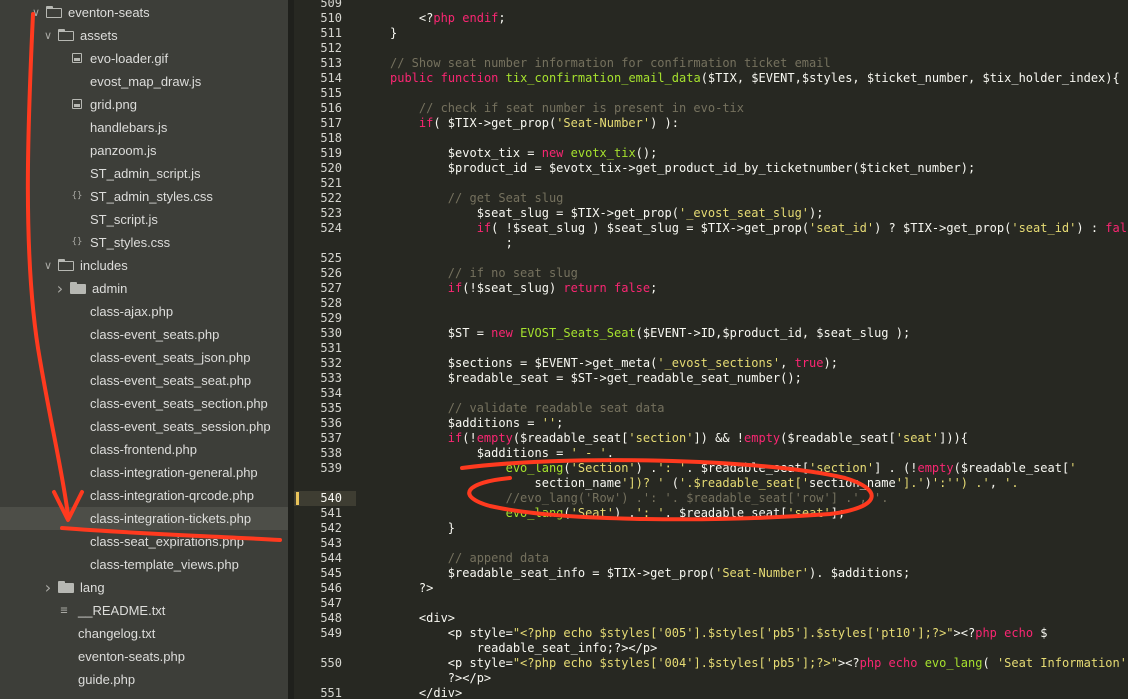 The image size is (1128, 699). I want to click on sidebar-file: class-ajax.php, so click(144, 311).